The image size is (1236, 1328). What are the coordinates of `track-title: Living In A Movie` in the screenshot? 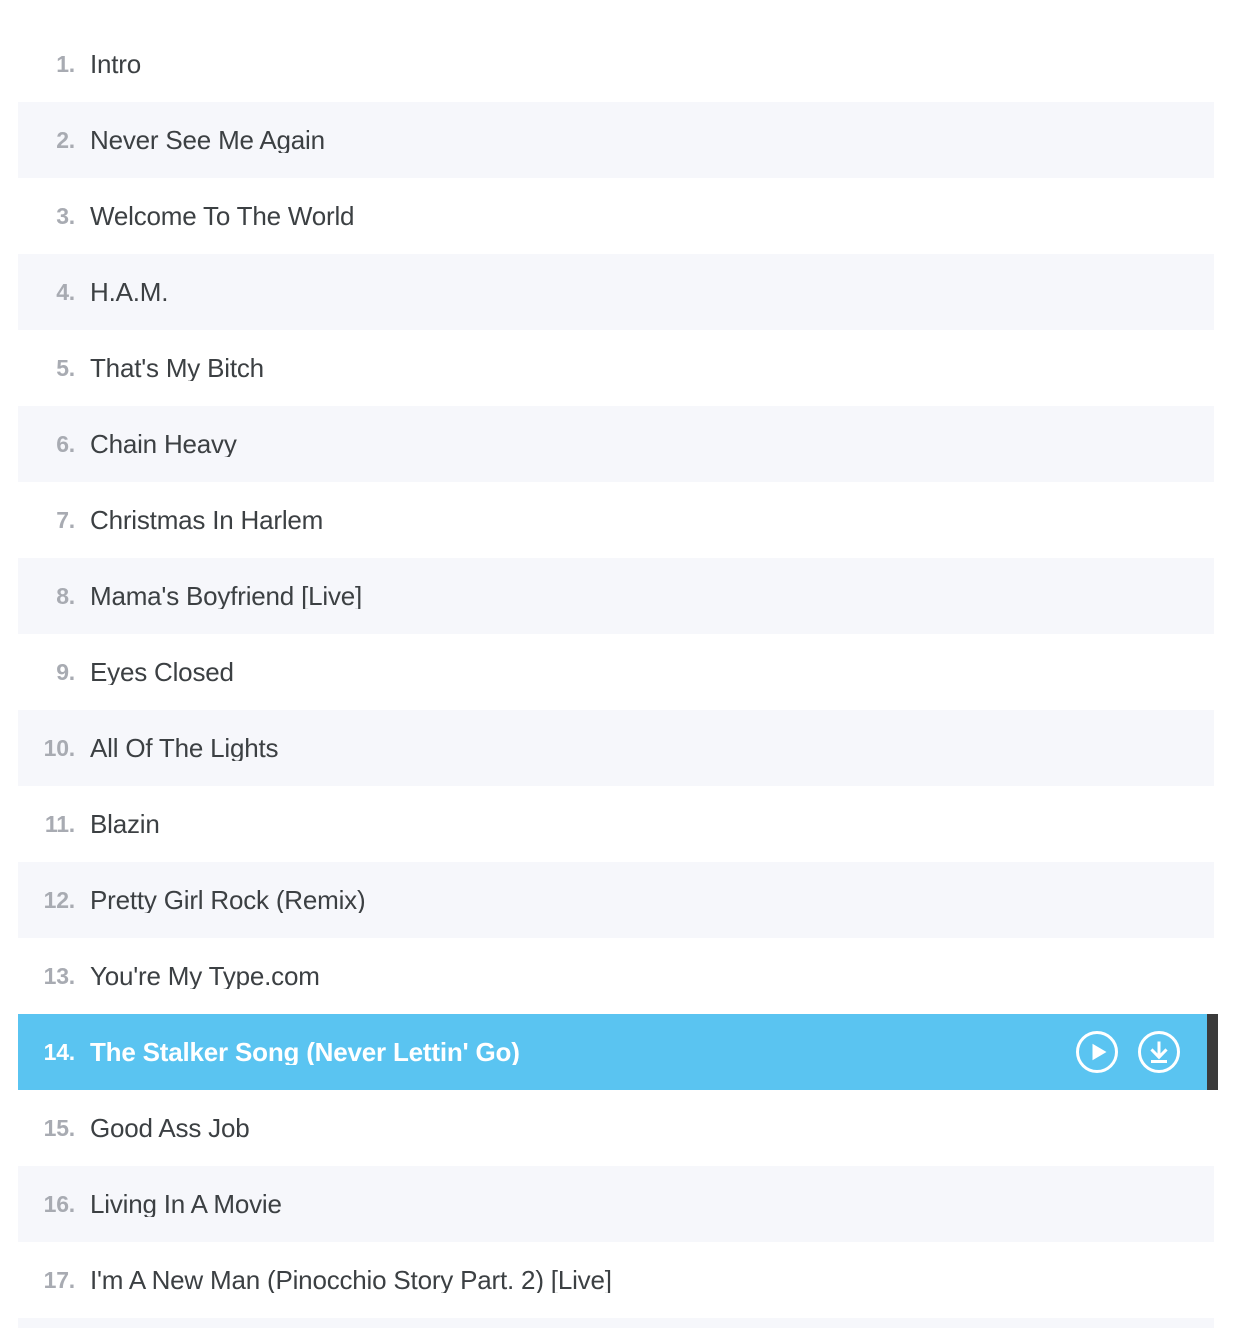 It's located at (186, 1204).